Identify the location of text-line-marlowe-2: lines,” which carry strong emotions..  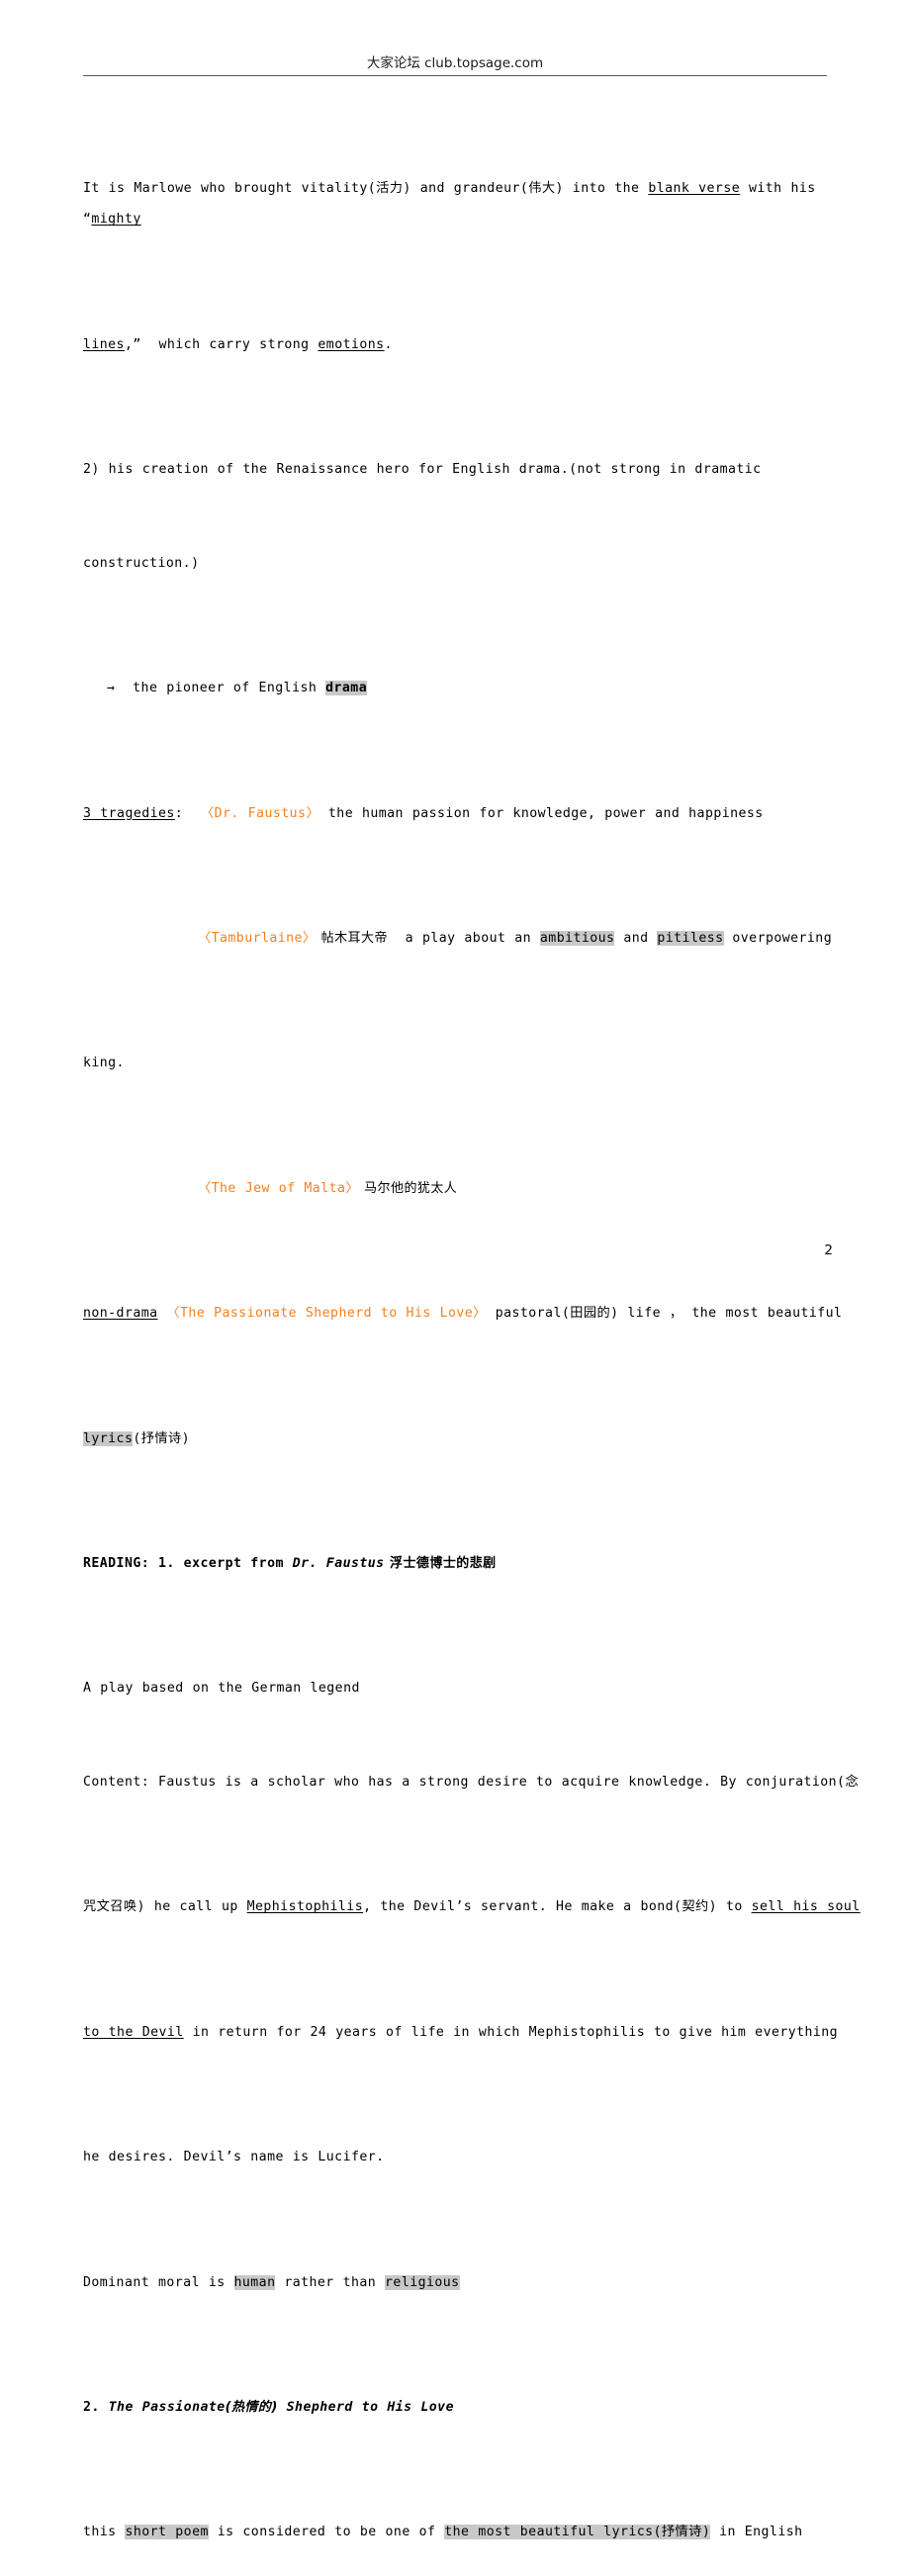
(473, 345).